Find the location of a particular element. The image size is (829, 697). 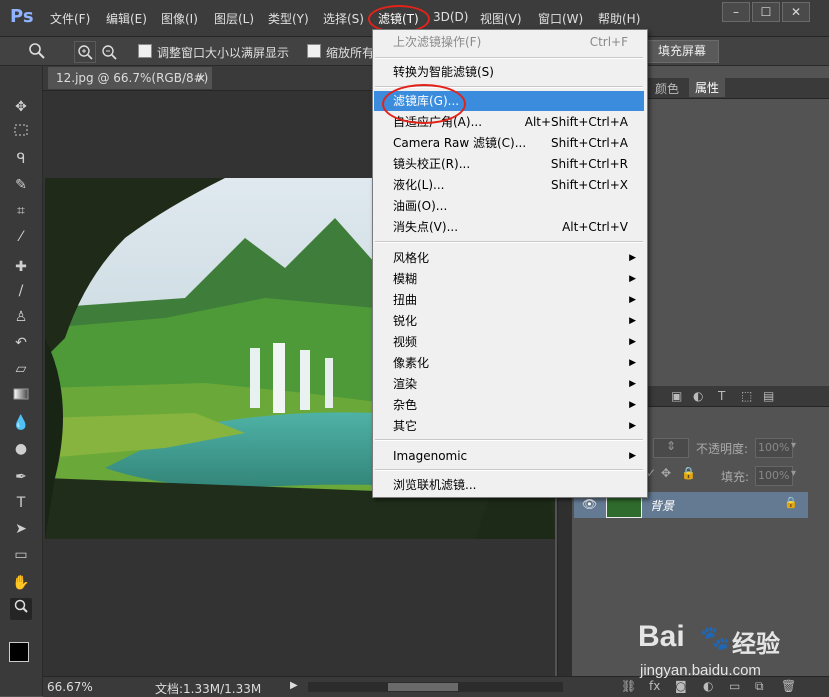

zoom-in-icon is located at coordinates (85, 52).